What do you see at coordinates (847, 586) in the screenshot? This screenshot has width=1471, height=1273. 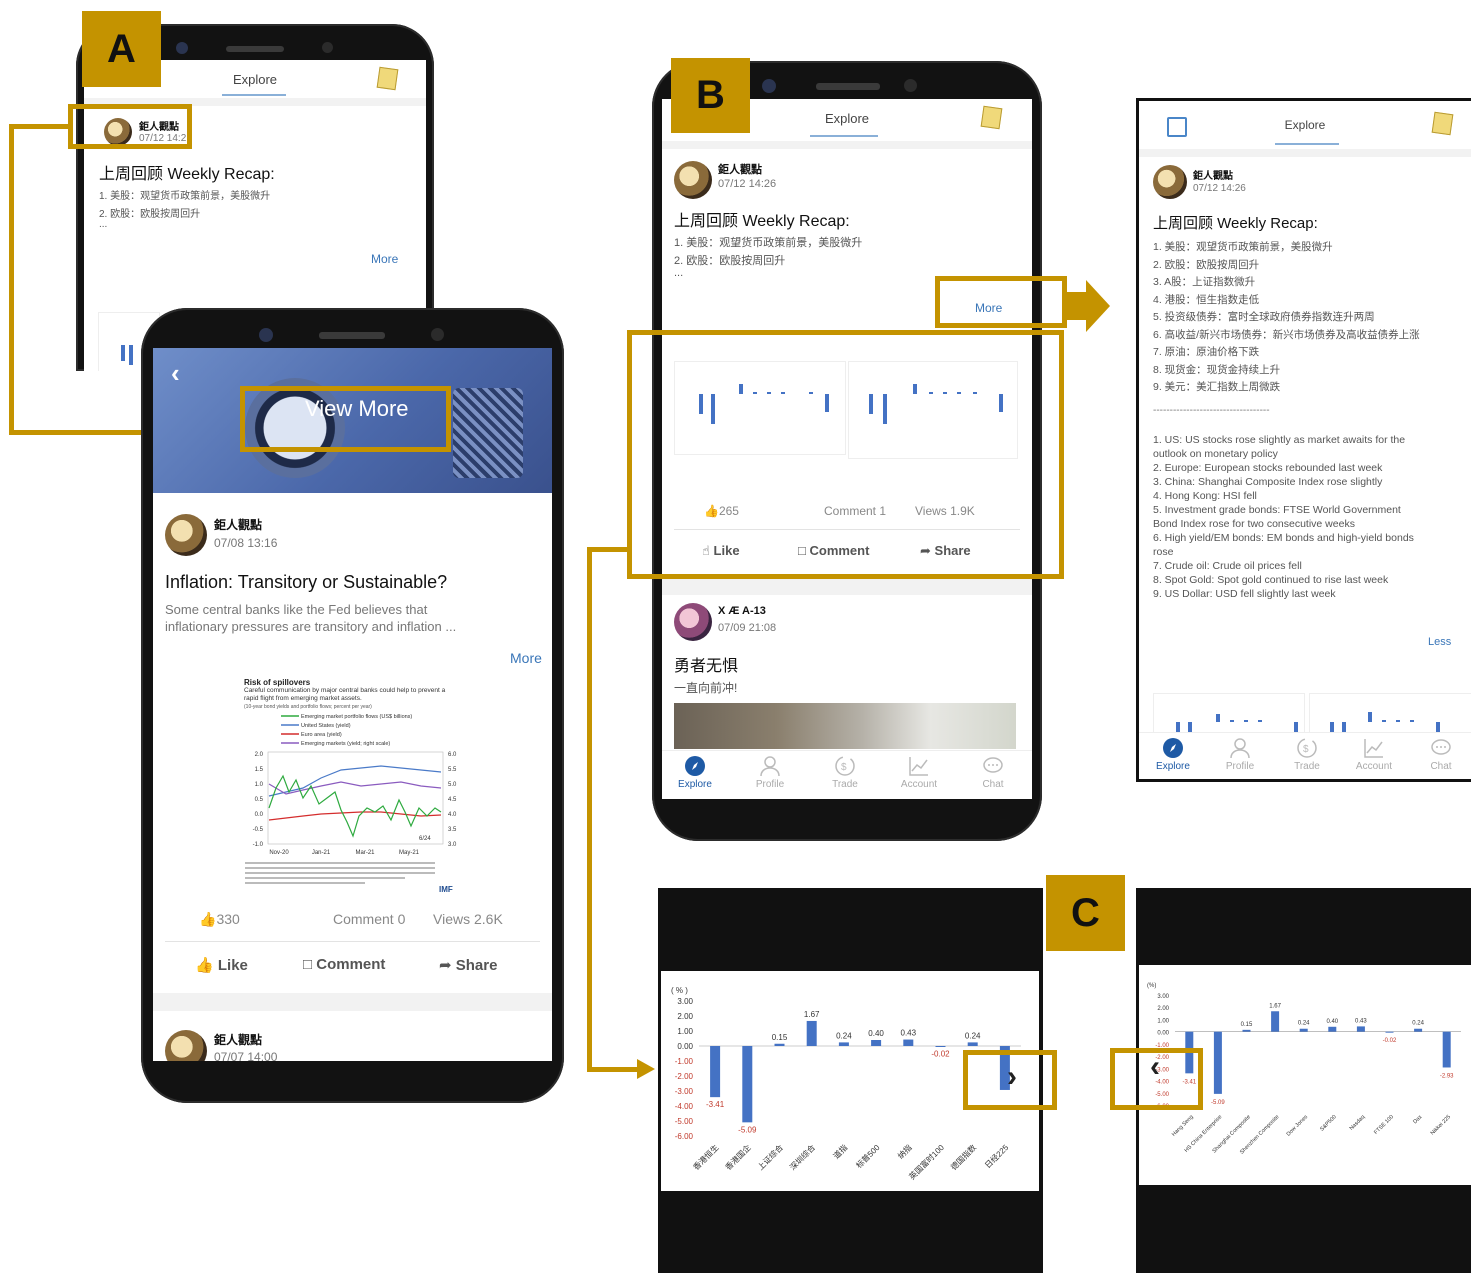 I see `section-gap` at bounding box center [847, 586].